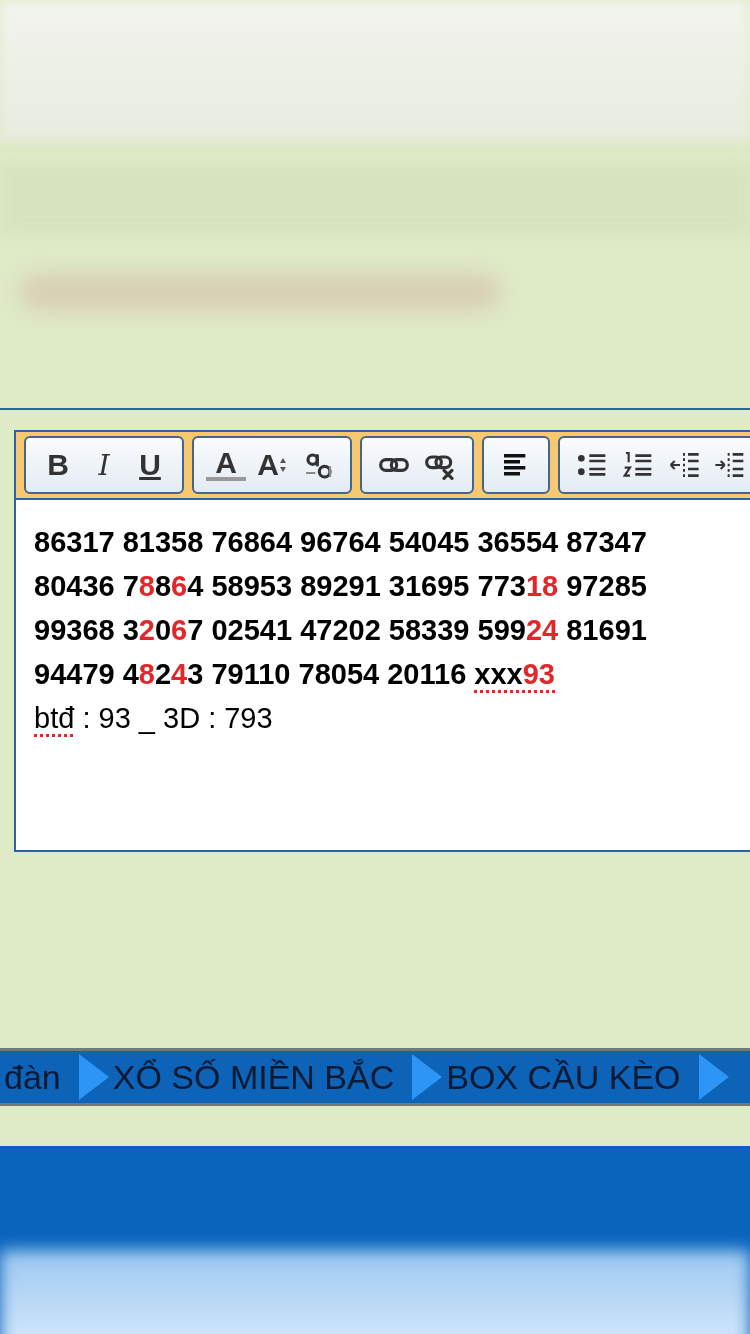 The width and height of the screenshot is (750, 1334). Describe the element at coordinates (282, 465) in the screenshot. I see `size-arrows-icon` at that location.